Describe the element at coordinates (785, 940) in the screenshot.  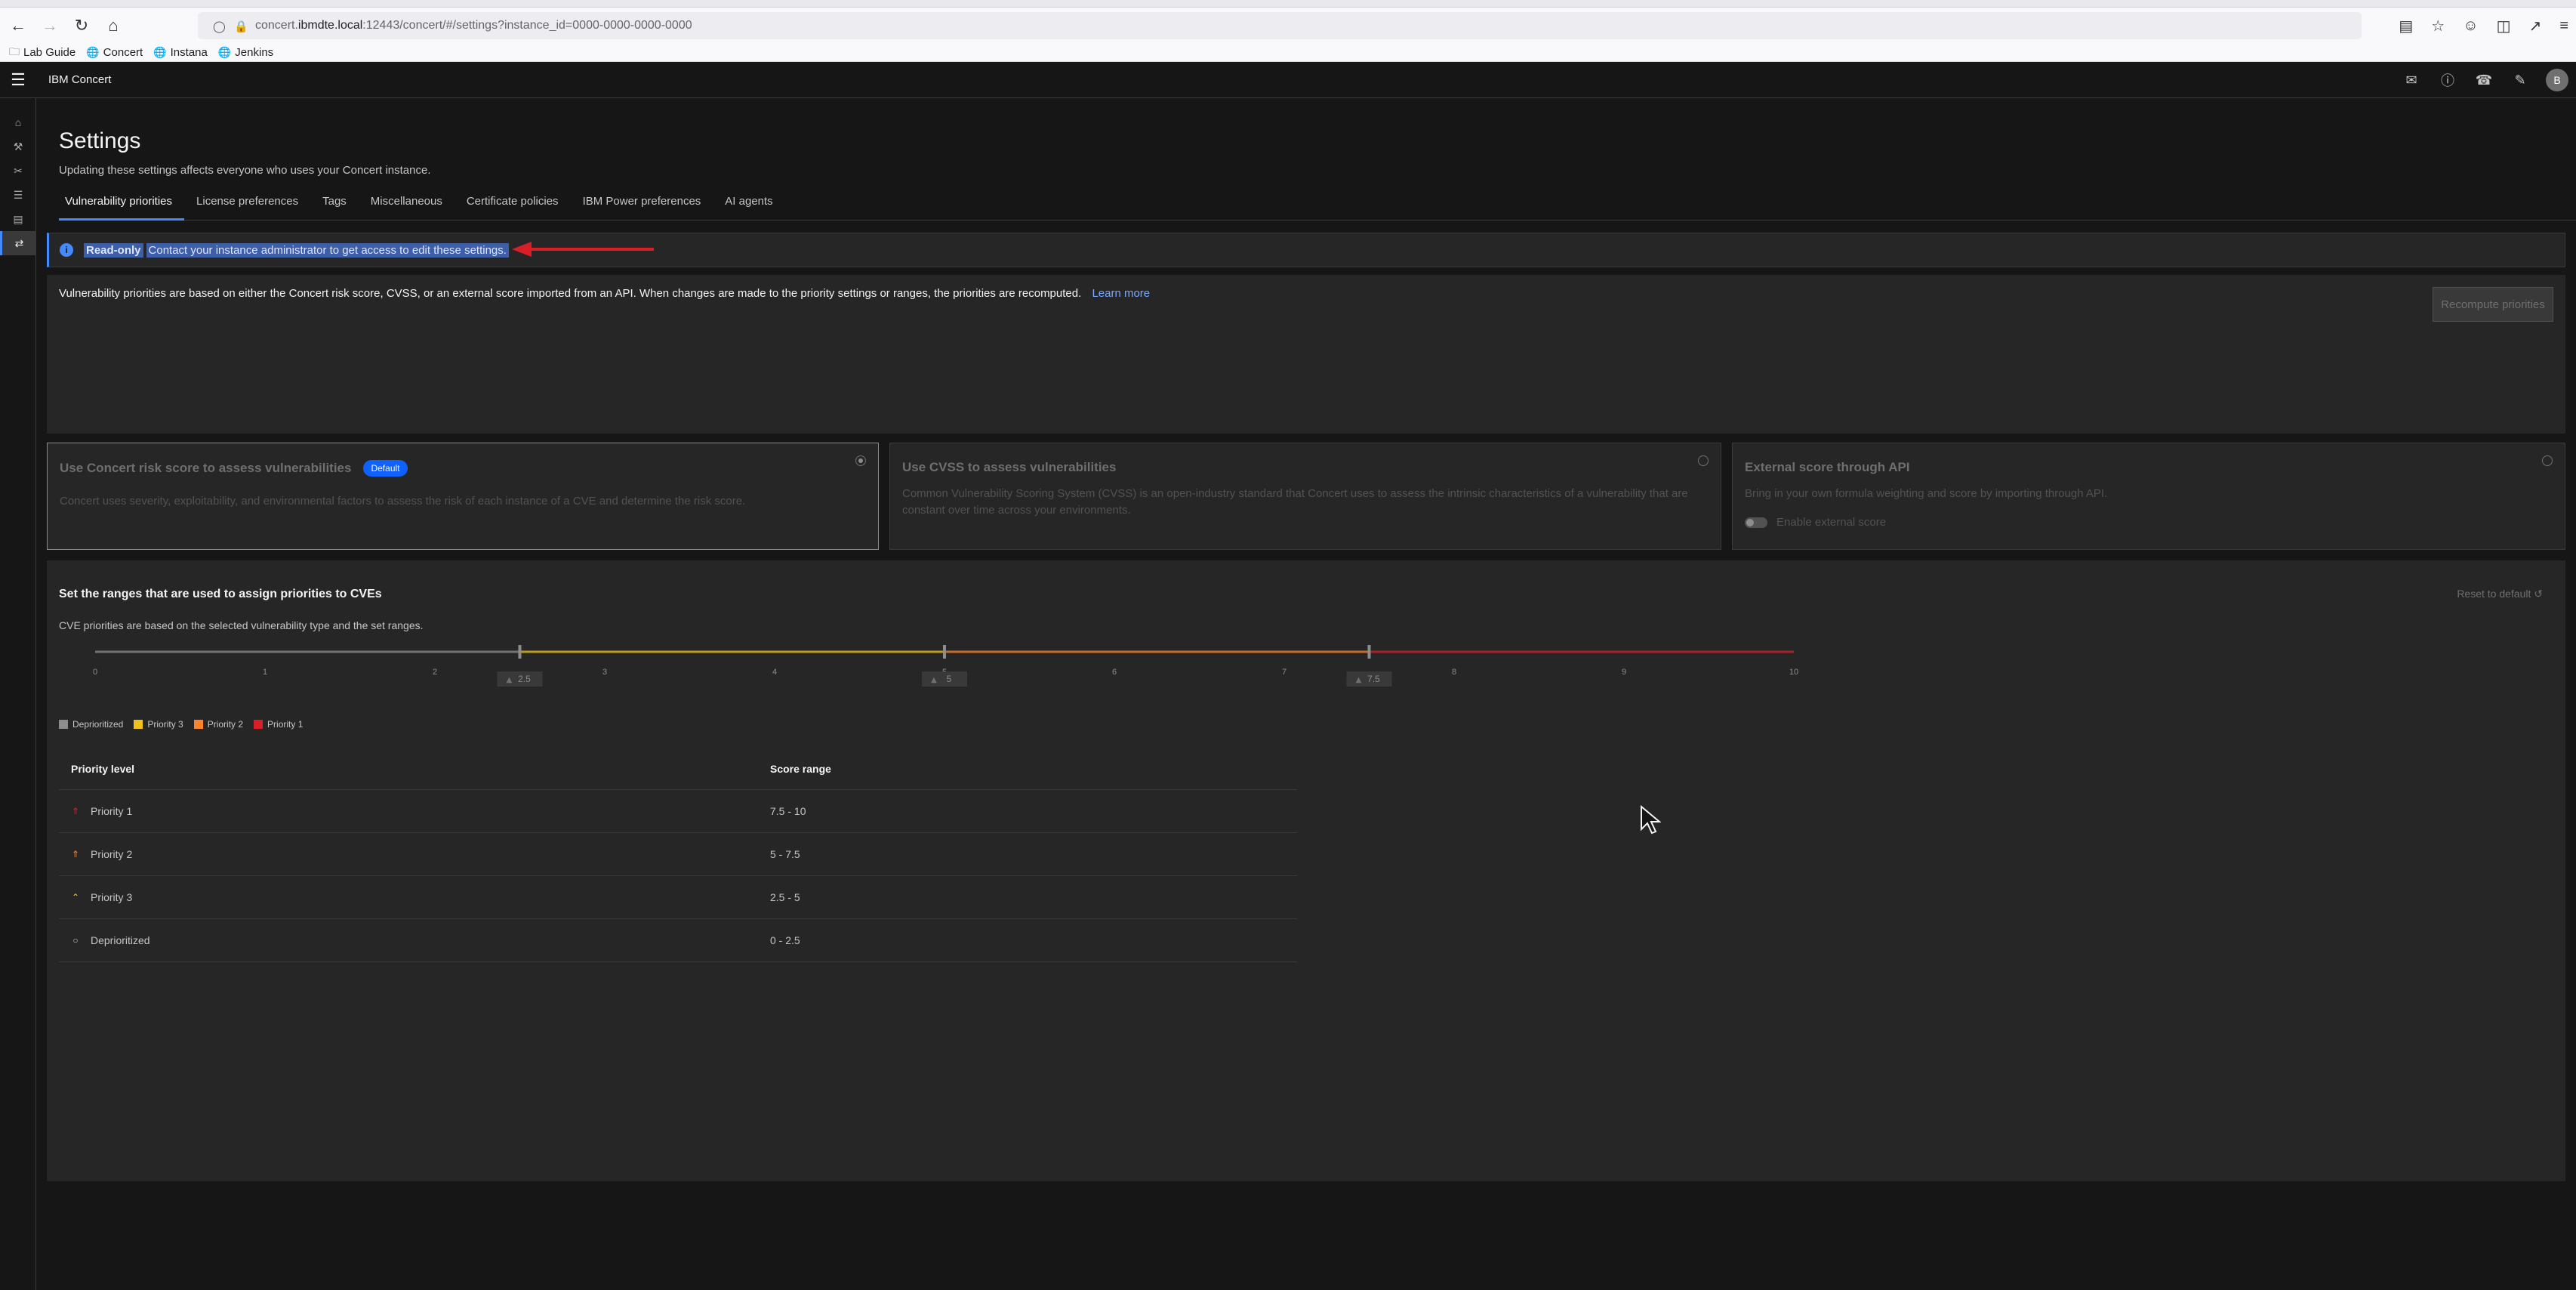
I see `score-range: 0 - 2.5` at that location.